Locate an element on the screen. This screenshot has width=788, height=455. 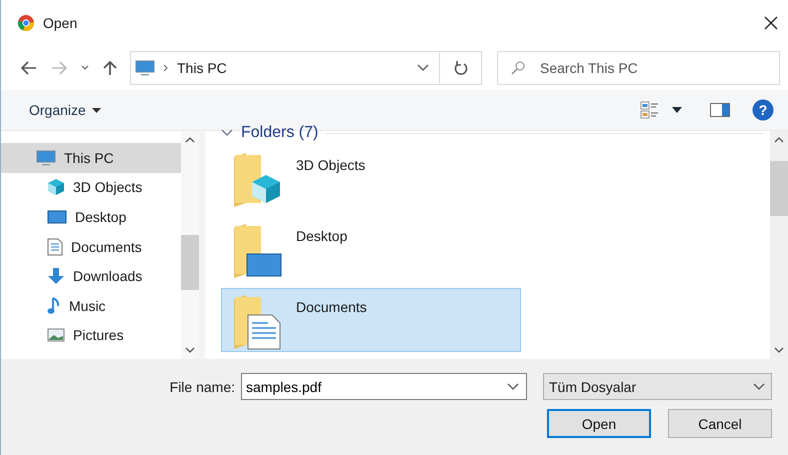
tree-item: Documents is located at coordinates (91, 247).